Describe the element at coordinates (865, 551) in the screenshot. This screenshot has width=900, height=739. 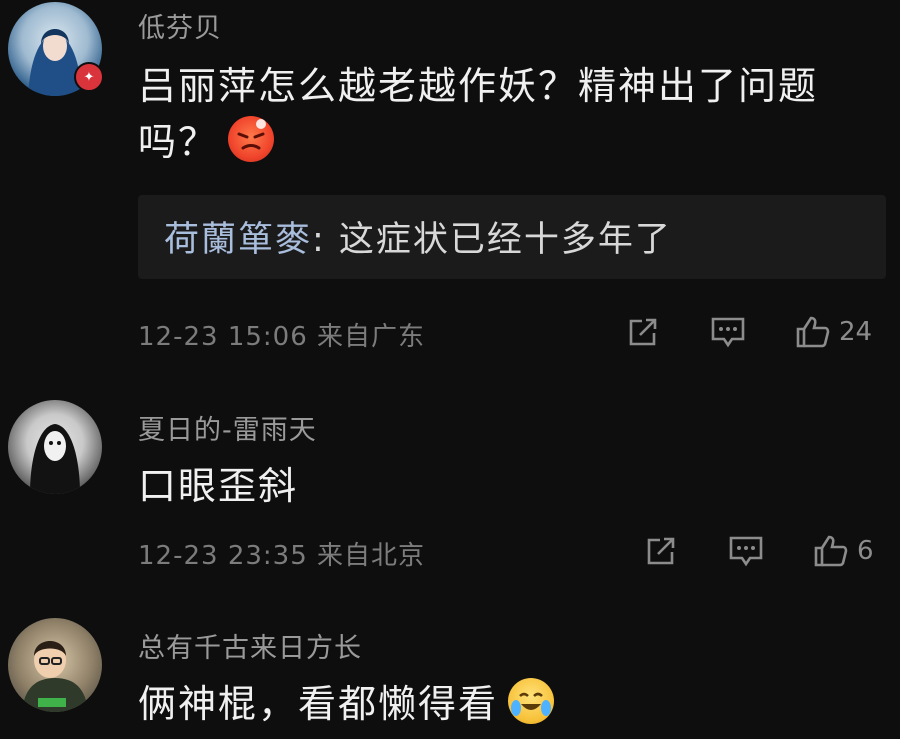
I see `like-count: 6` at that location.